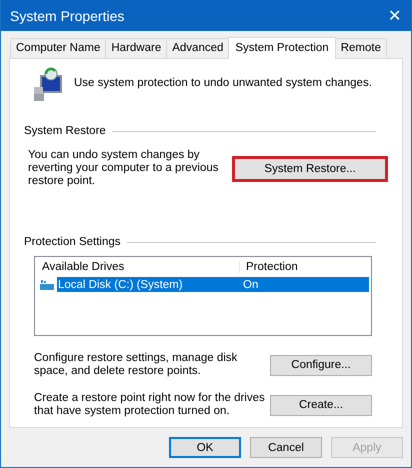 Image resolution: width=412 pixels, height=468 pixels. Describe the element at coordinates (269, 267) in the screenshot. I see `column-header: Protection` at that location.